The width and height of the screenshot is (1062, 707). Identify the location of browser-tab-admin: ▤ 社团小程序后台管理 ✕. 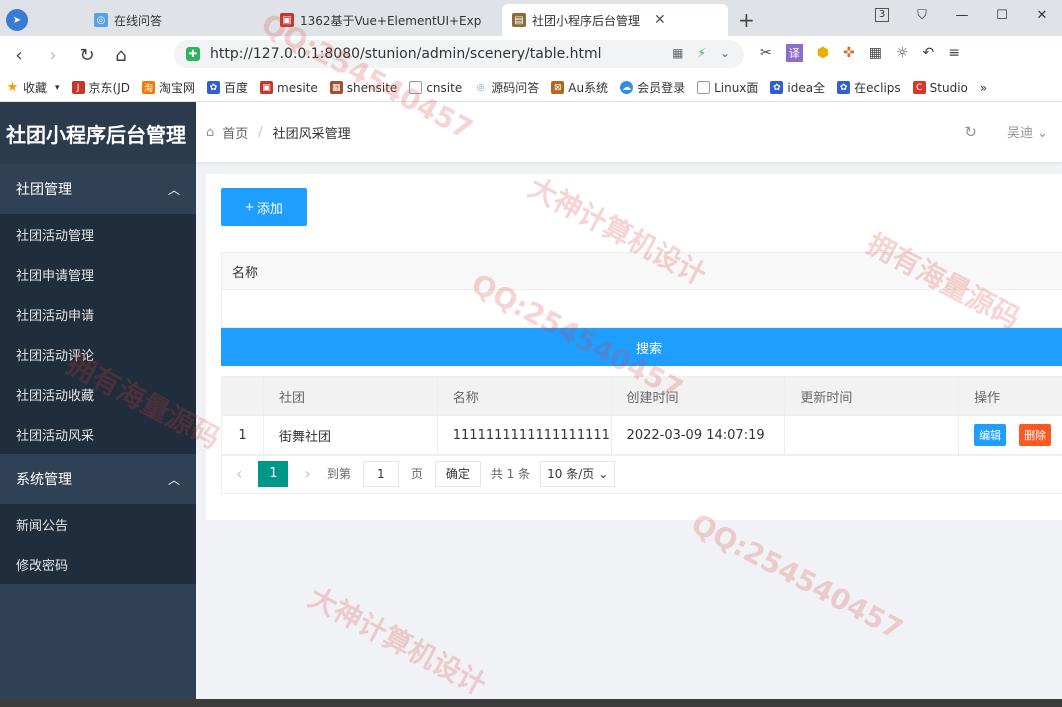
(615, 20).